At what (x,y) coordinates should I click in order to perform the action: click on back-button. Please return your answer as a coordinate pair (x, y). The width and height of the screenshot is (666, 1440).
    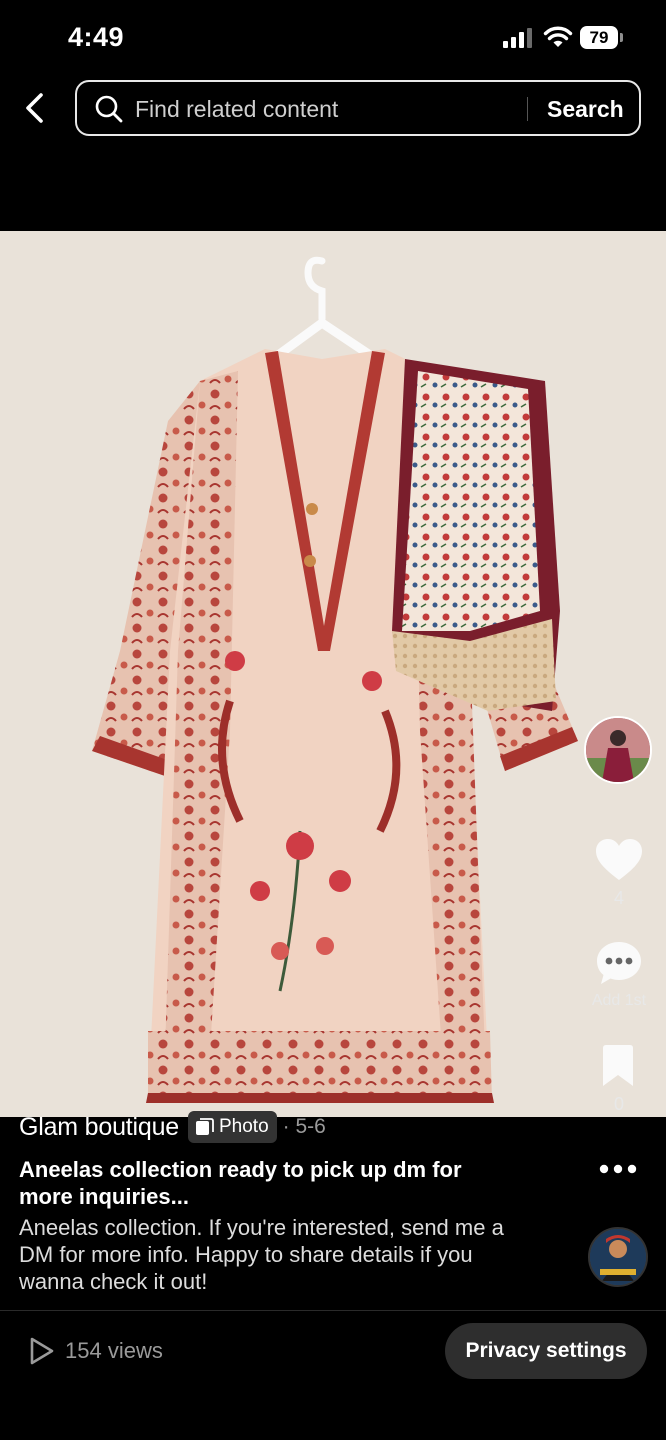
    Looking at the image, I should click on (36, 108).